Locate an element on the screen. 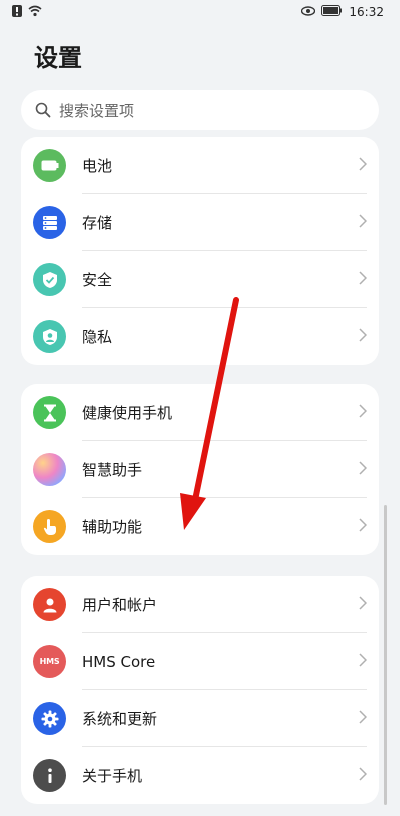 This screenshot has width=400, height=816. settings-item-battery: 电池 is located at coordinates (200, 165).